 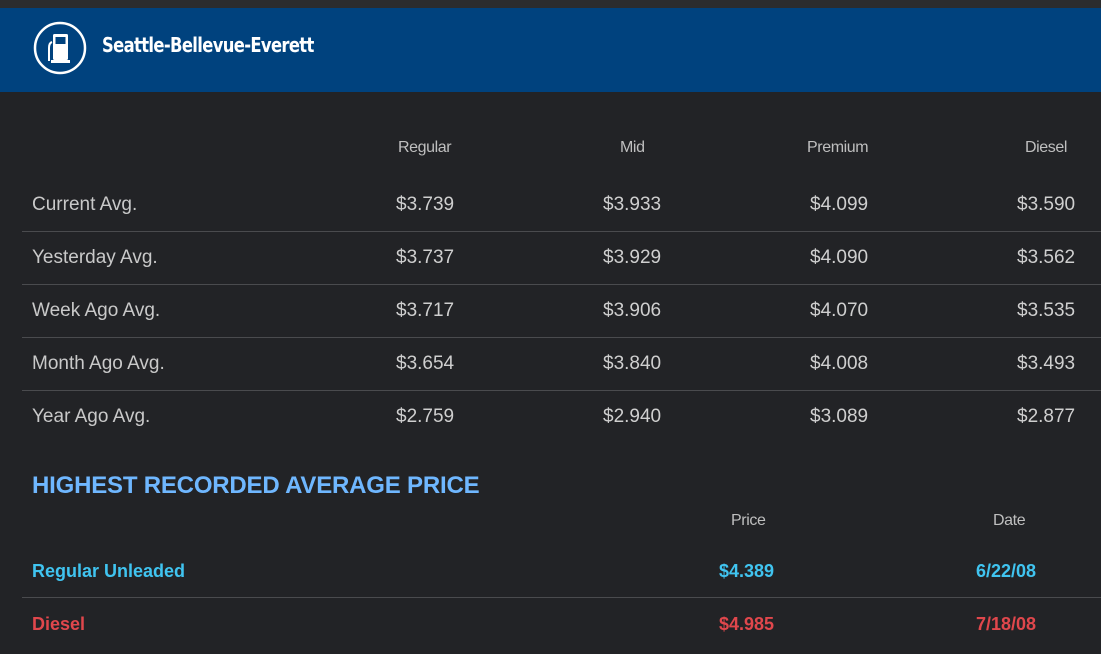 I want to click on mid-price: $3.929, so click(x=632, y=257).